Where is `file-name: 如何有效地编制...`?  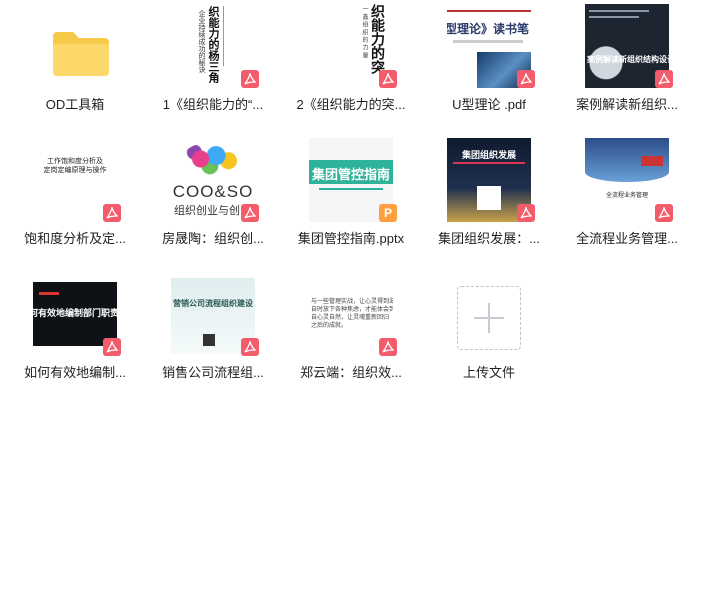 file-name: 如何有效地编制... is located at coordinates (75, 372).